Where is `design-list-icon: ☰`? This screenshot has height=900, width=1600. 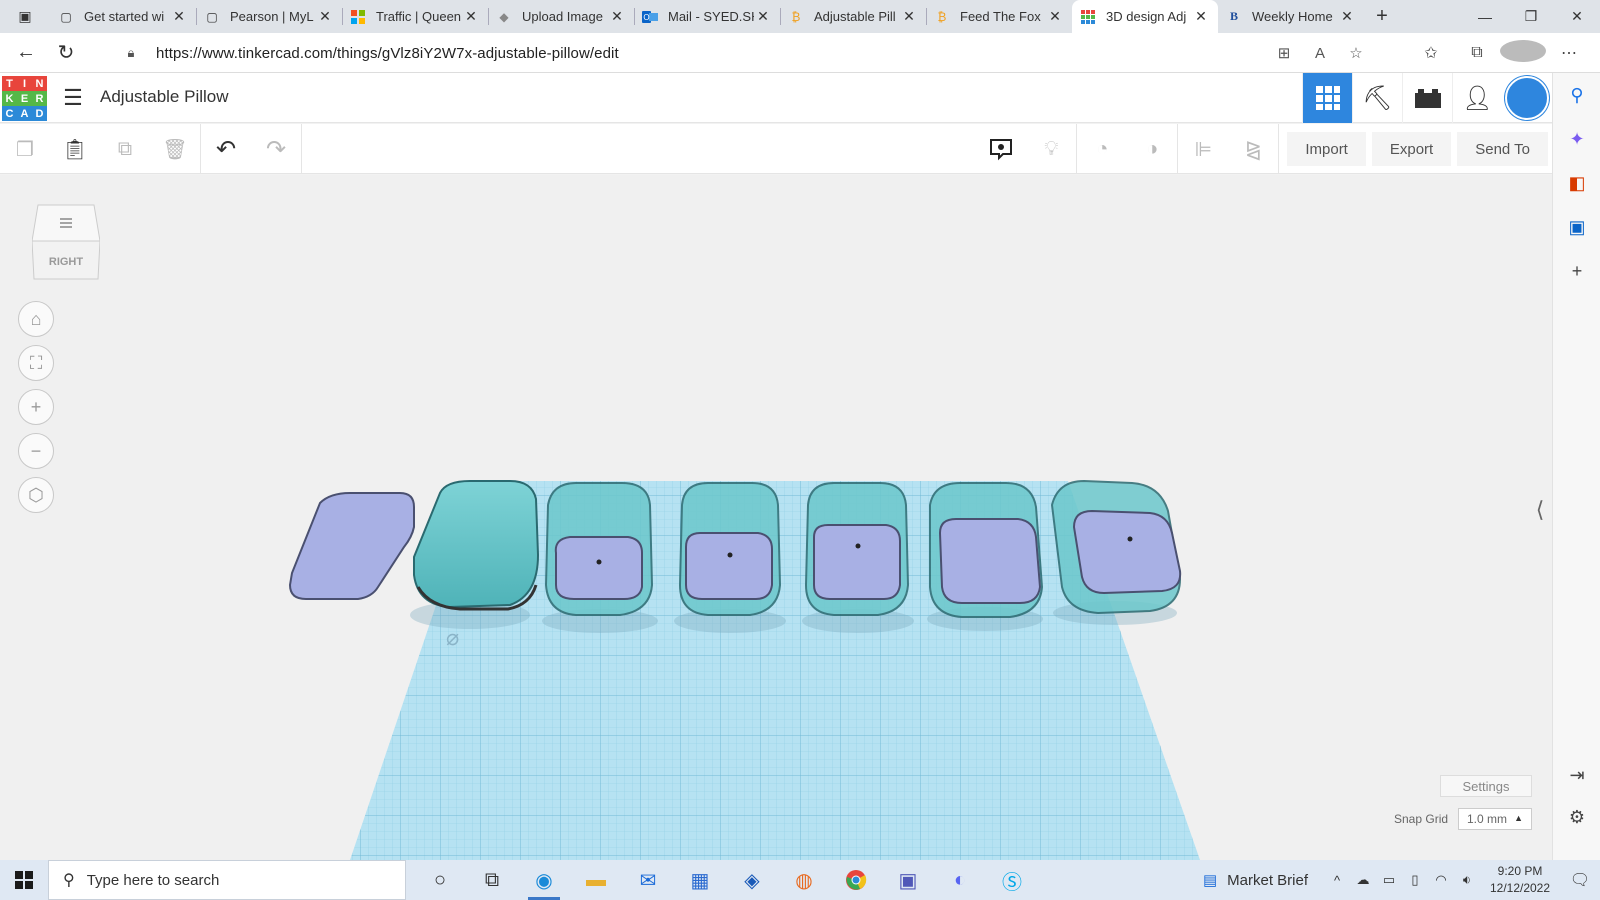
design-list-icon: ☰ is located at coordinates (73, 98).